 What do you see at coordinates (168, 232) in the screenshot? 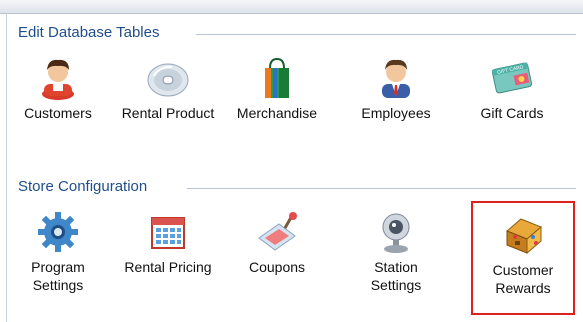
I see `calendar-icon` at bounding box center [168, 232].